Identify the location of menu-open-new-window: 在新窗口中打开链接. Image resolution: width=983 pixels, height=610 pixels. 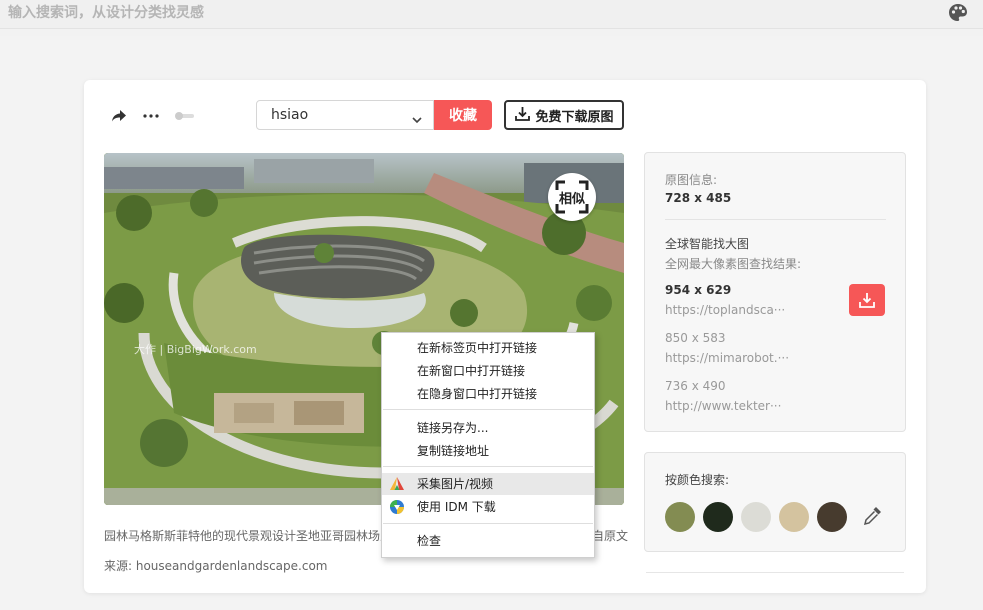
(488, 371).